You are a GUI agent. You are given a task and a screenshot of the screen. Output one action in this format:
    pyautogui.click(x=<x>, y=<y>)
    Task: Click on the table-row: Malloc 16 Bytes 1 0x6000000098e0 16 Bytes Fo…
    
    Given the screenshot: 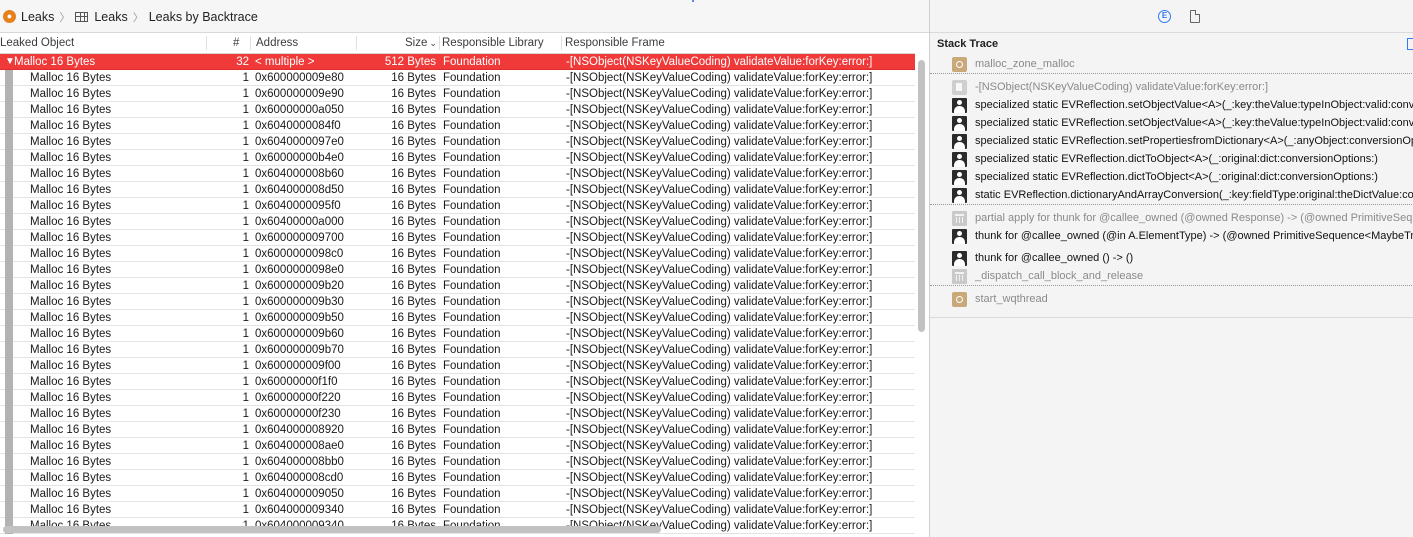 What is the action you would take?
    pyautogui.click(x=457, y=270)
    